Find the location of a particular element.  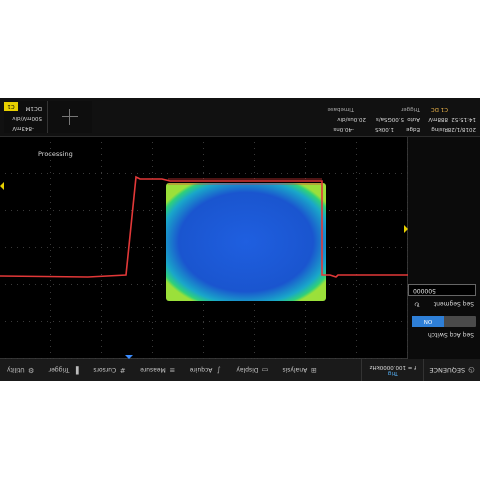

seq-acq-switch-label: Seq Acq Switch is located at coordinates (450, 334).